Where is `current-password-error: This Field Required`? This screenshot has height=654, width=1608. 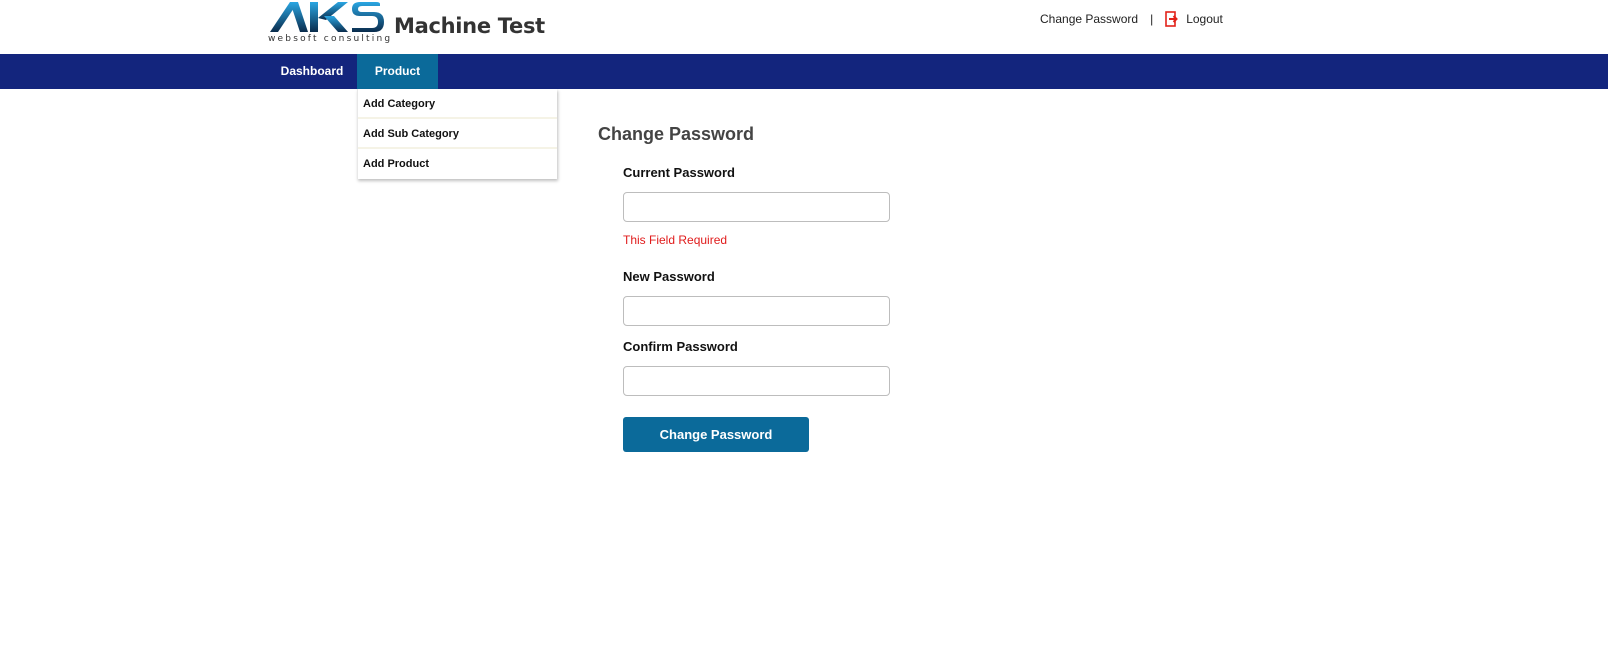 current-password-error: This Field Required is located at coordinates (675, 240).